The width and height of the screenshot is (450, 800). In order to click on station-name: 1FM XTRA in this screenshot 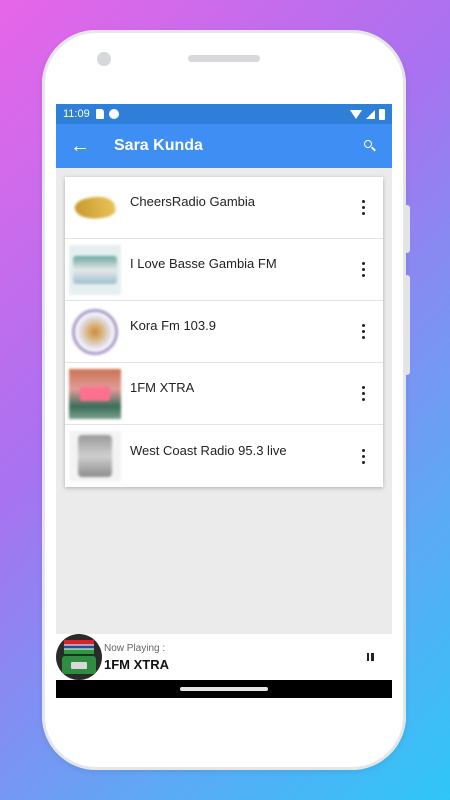, I will do `click(162, 387)`.